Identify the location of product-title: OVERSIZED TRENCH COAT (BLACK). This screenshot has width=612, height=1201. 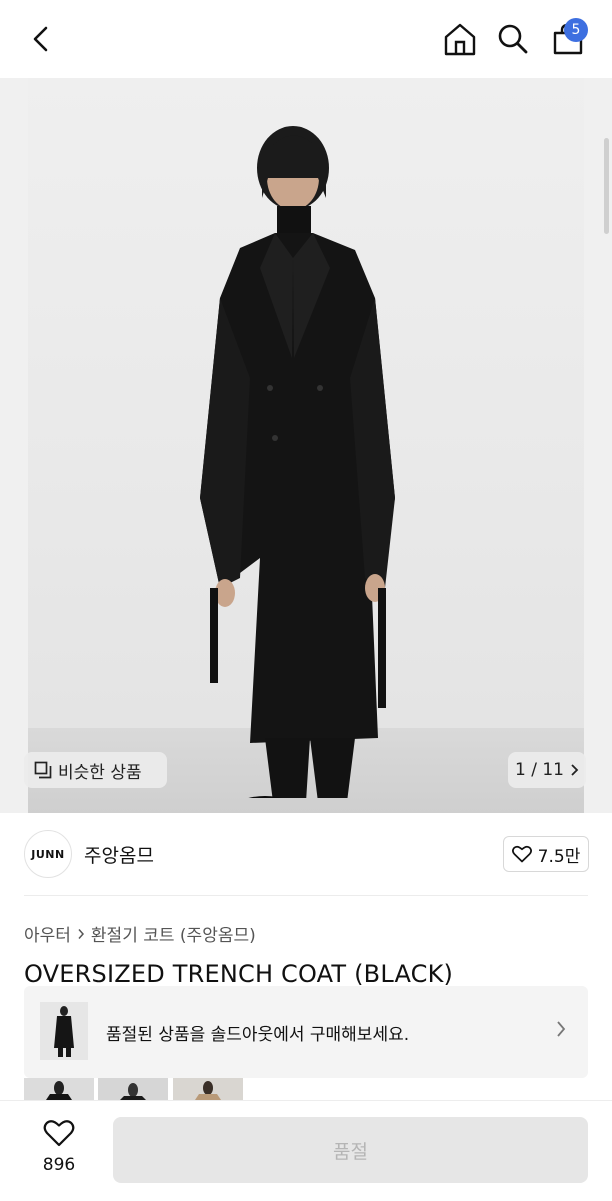
(239, 974).